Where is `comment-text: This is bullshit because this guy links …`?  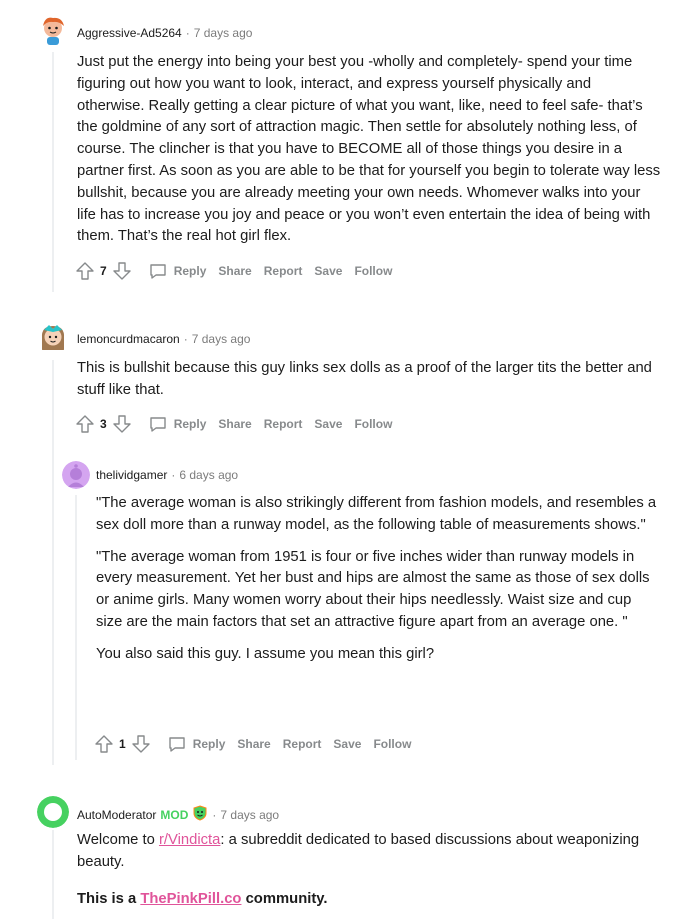 comment-text: This is bullshit because this guy links … is located at coordinates (364, 379).